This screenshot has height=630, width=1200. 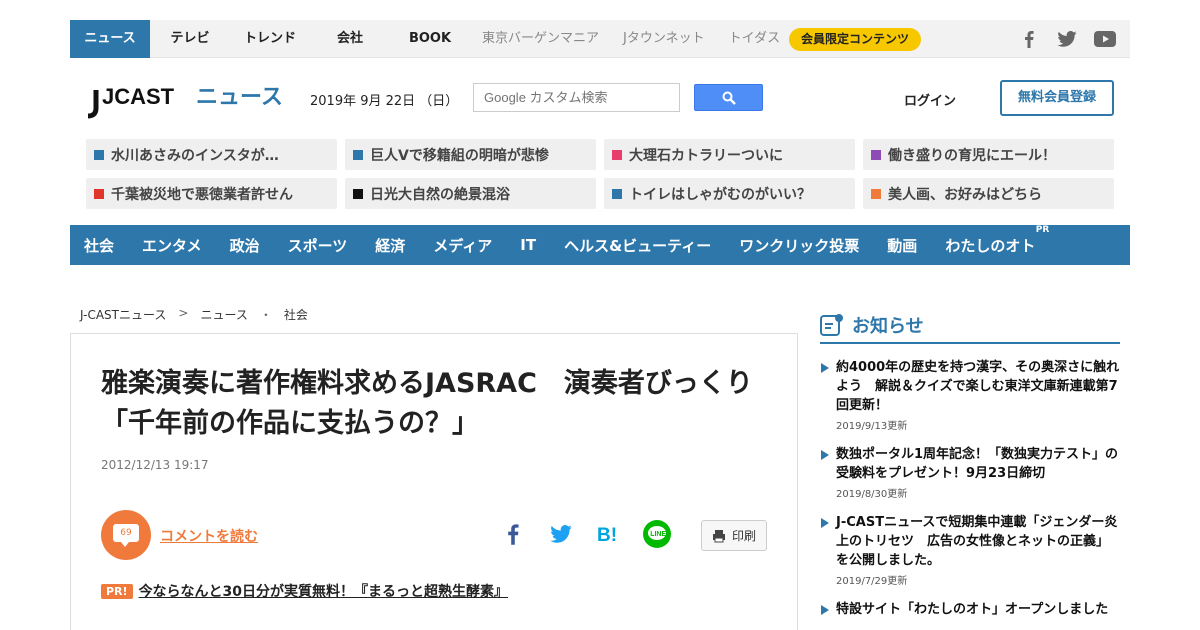 I want to click on logo-sub: ニュース, so click(x=239, y=96).